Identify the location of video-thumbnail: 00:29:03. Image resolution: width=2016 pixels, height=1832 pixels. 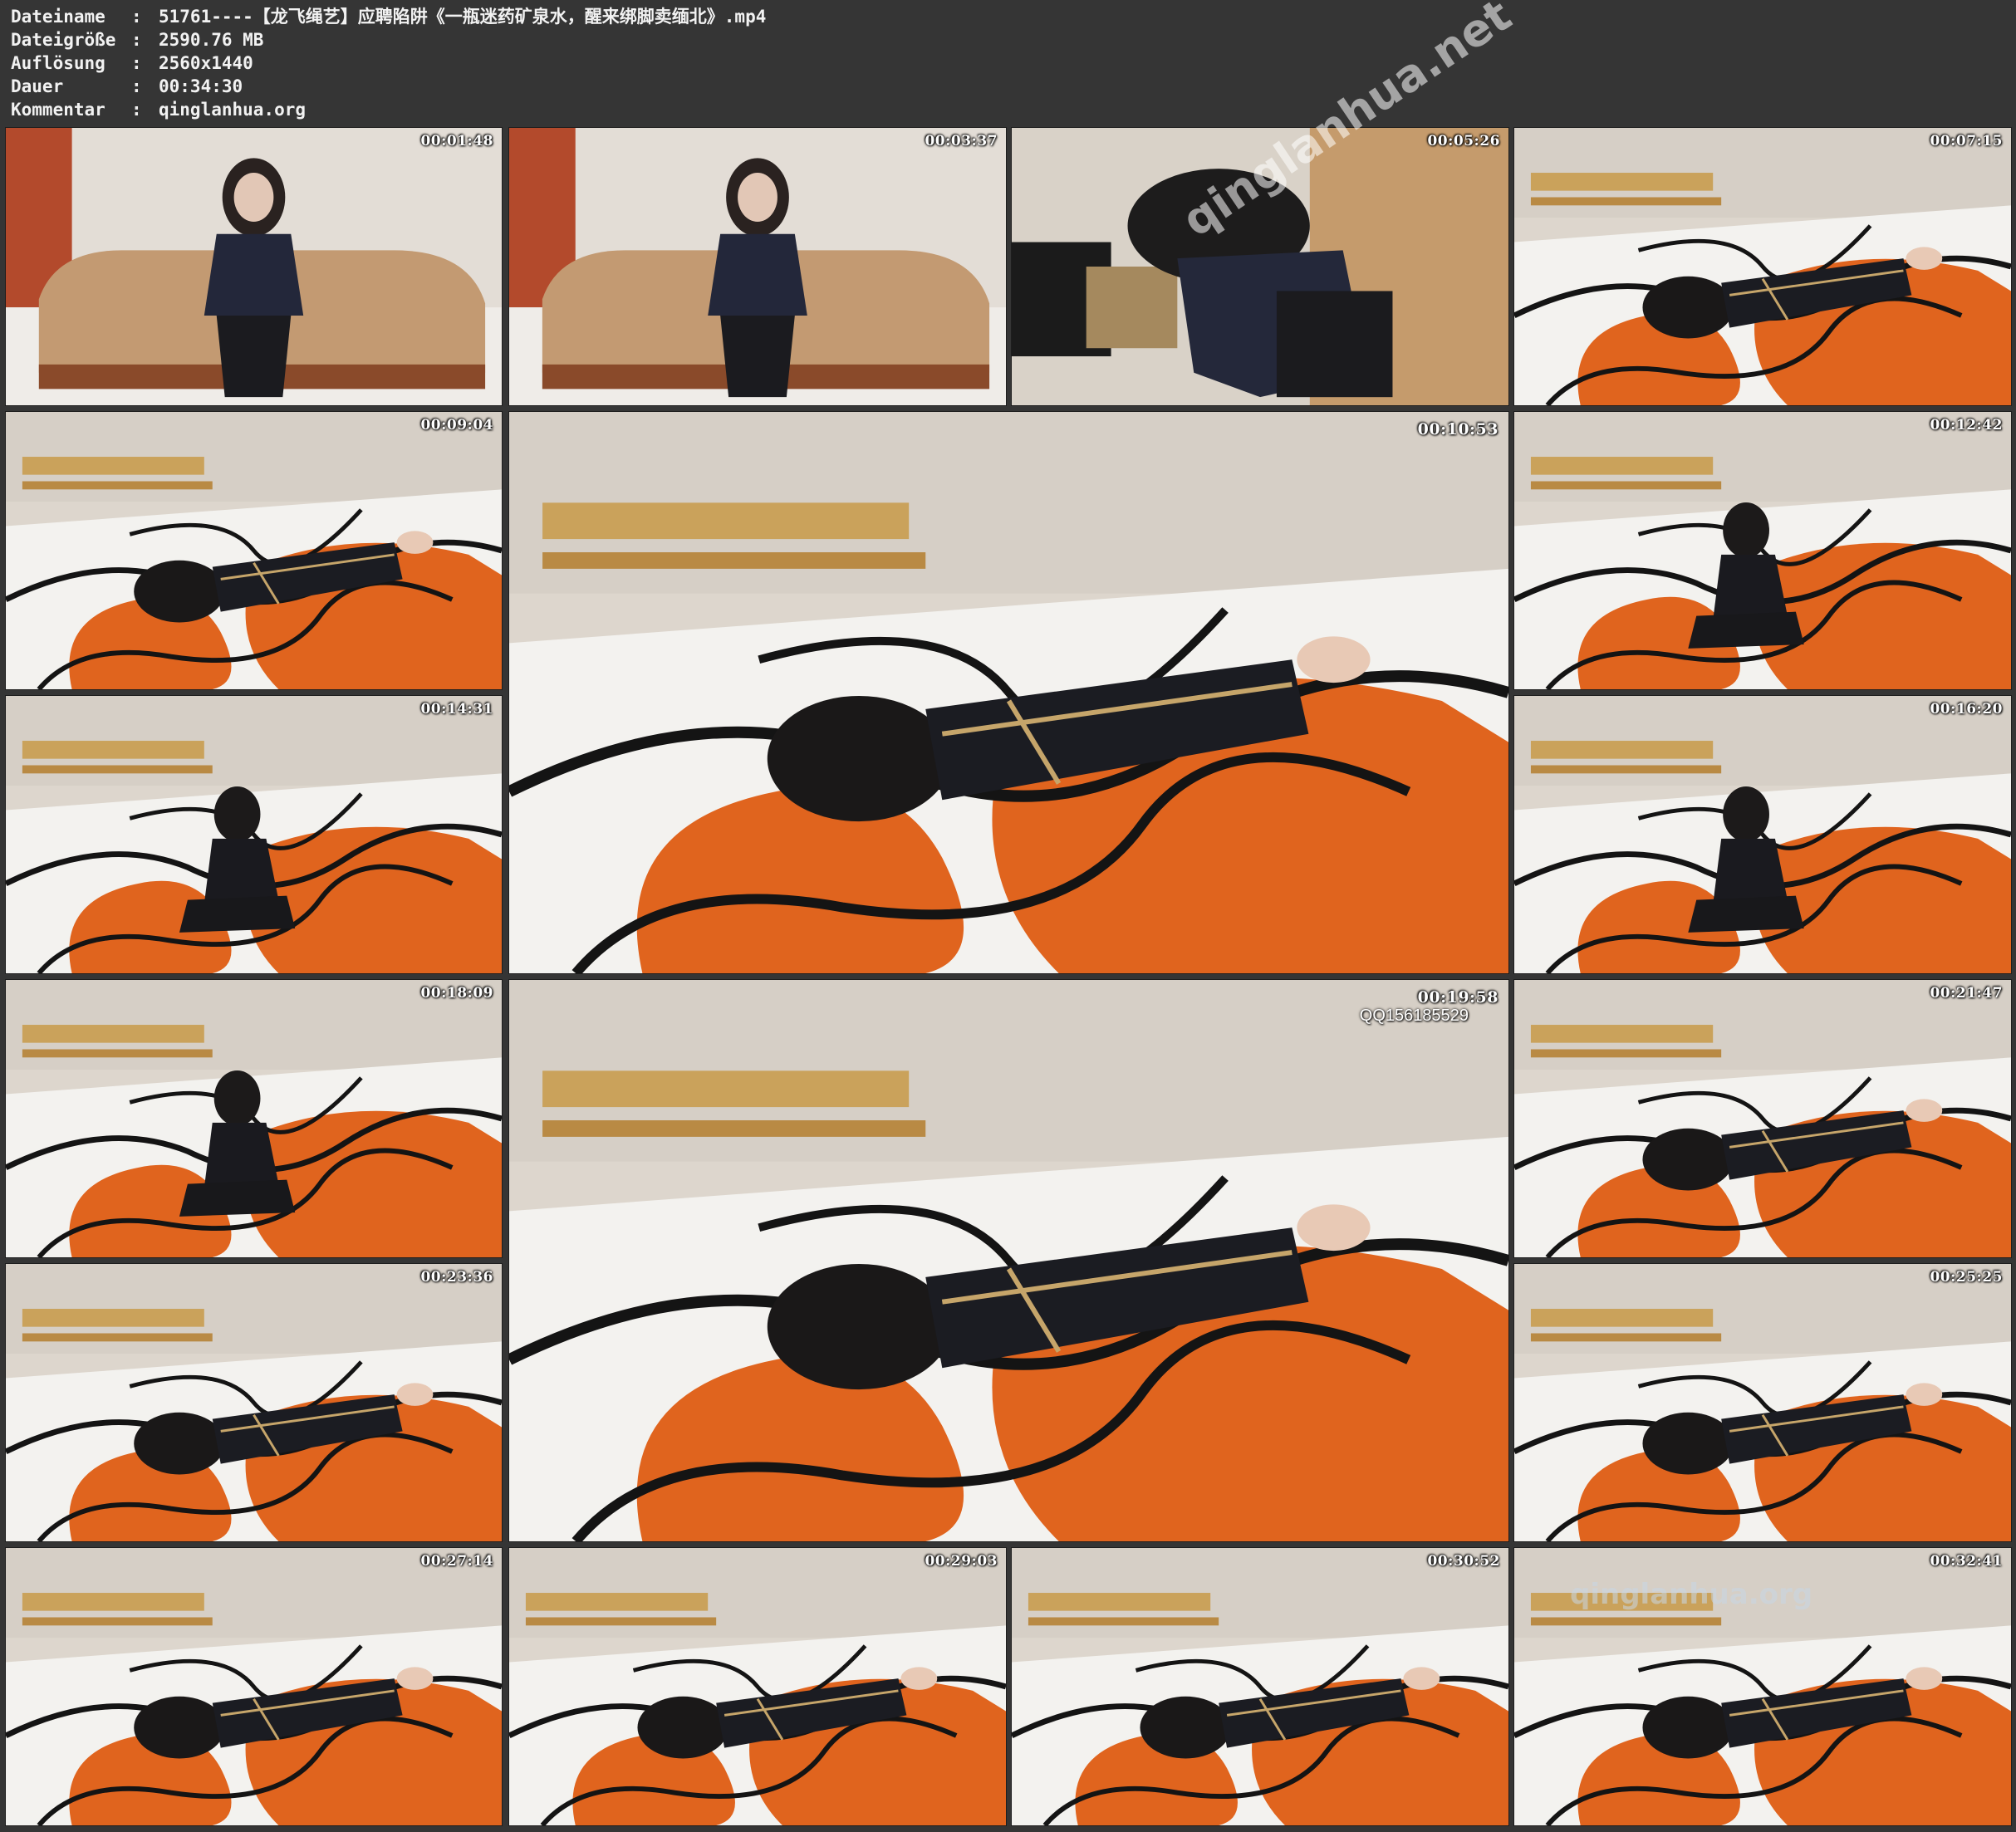
(757, 1686).